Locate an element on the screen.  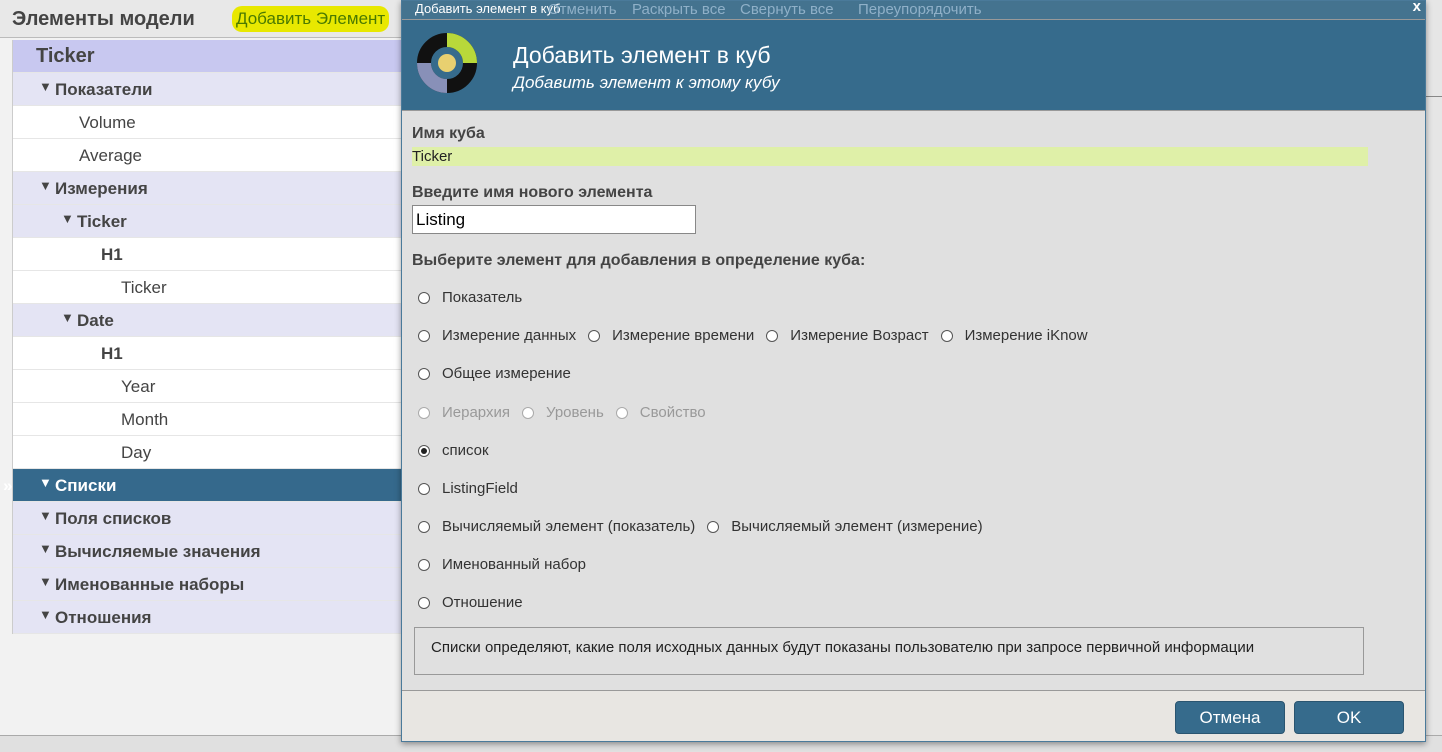
element-type-radio: Измерение iKnow is located at coordinates (1014, 335).